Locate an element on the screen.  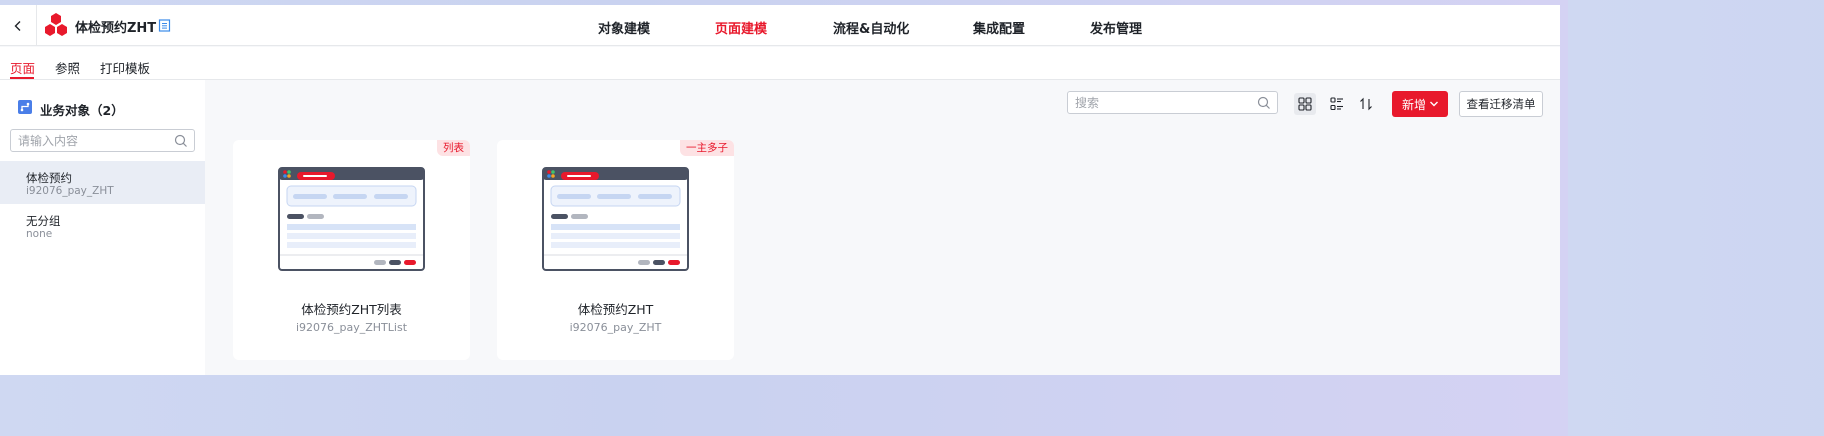
card-title: 体检预约ZHT列表 is located at coordinates (351, 309).